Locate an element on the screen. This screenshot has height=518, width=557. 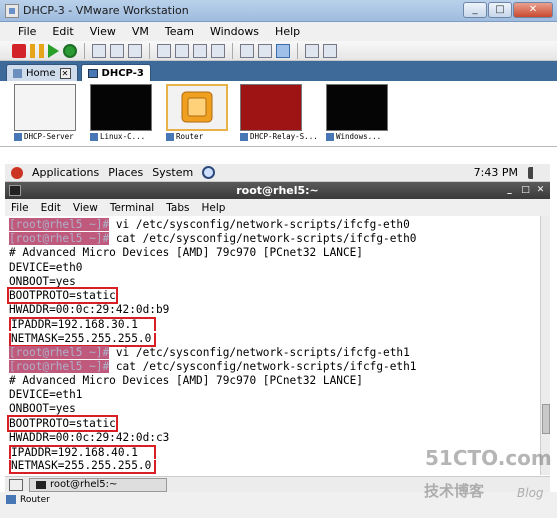
reset-icon is located at coordinates (70, 50).